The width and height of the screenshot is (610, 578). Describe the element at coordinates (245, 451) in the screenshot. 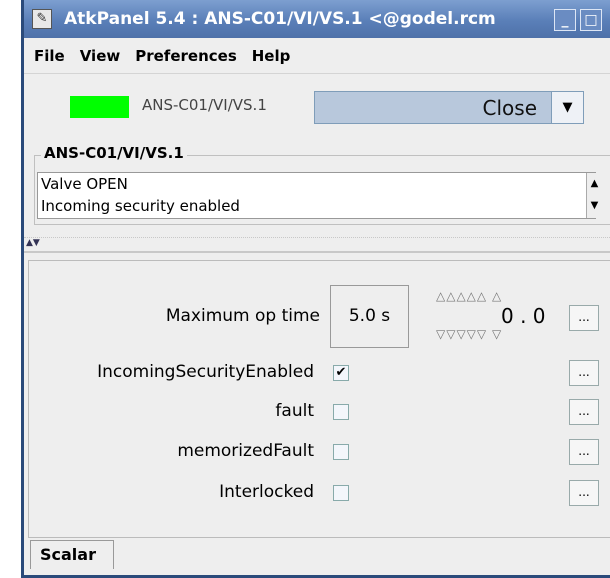

I see `memorized-fault-label: memorizedFault` at that location.